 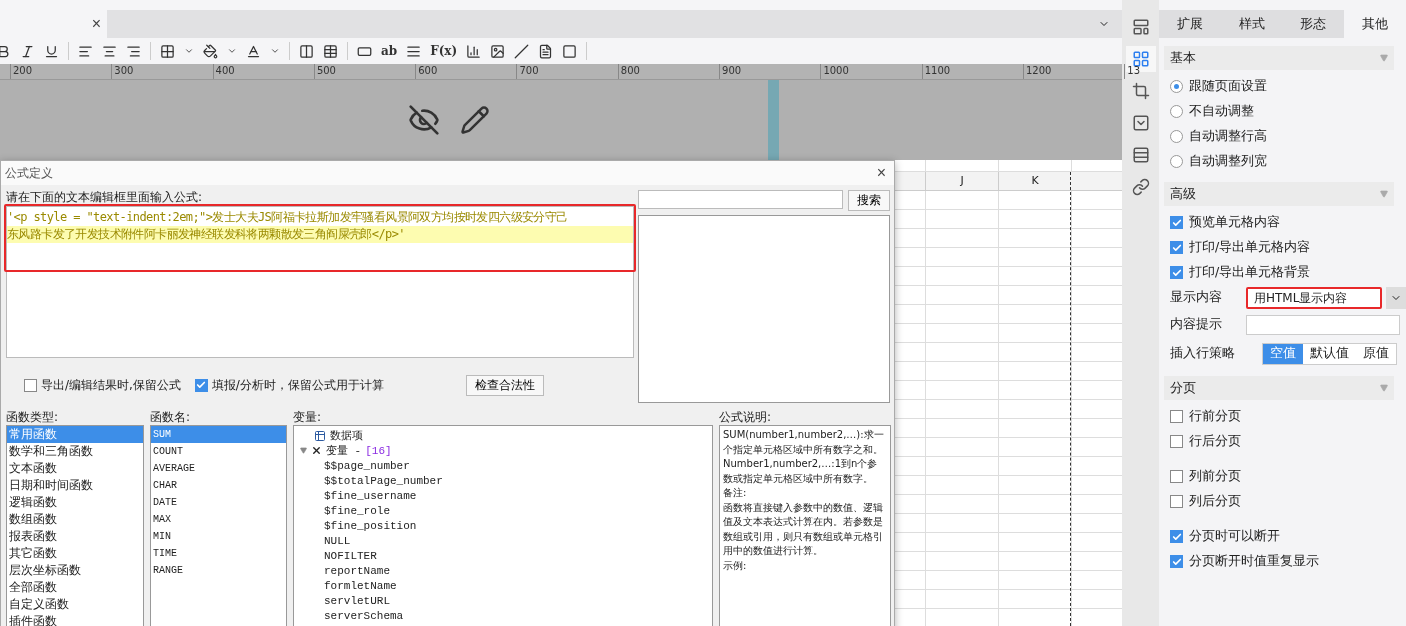 I want to click on panel-tab: 其他, so click(x=1375, y=24).